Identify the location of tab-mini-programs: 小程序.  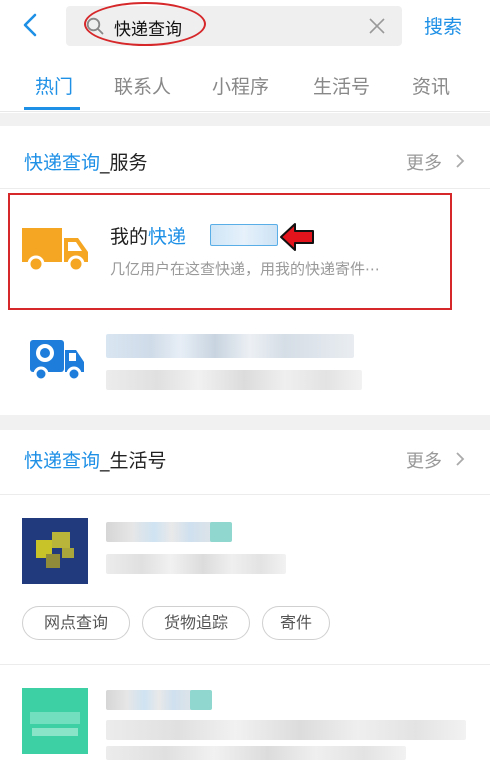
(240, 85).